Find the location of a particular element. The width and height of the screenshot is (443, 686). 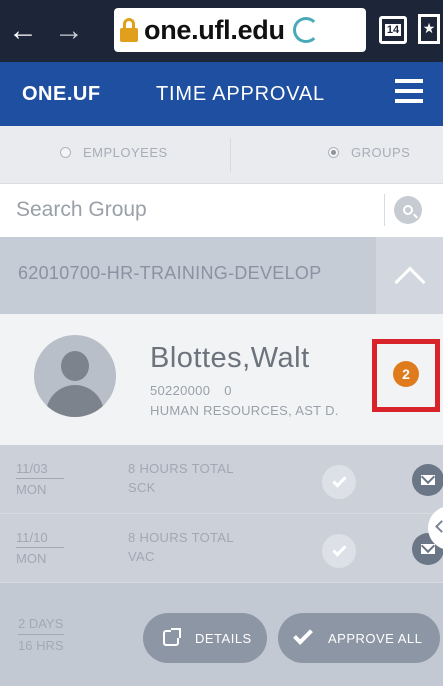

email-icon is located at coordinates (427, 480).